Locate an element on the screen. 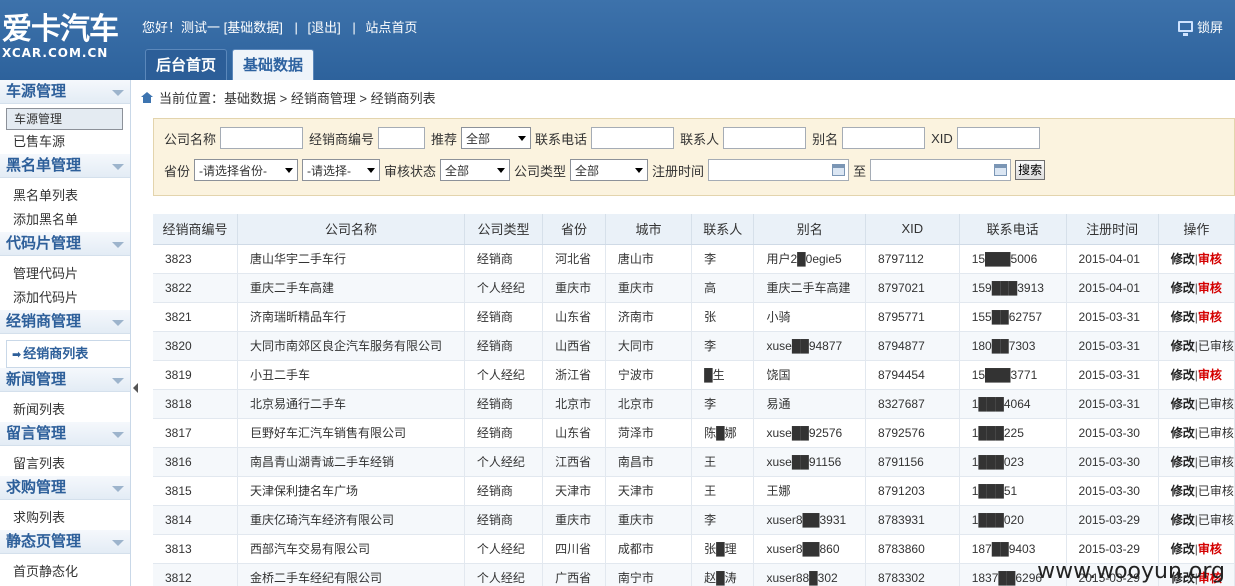  cell-phone: 155██62757 is located at coordinates (1013, 317).